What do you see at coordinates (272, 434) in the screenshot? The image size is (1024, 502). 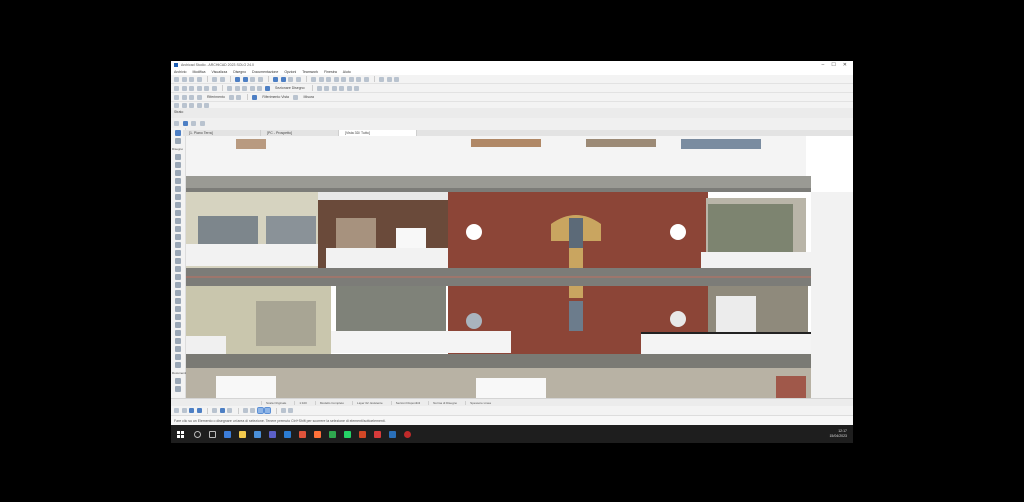 I see `teams-icon` at bounding box center [272, 434].